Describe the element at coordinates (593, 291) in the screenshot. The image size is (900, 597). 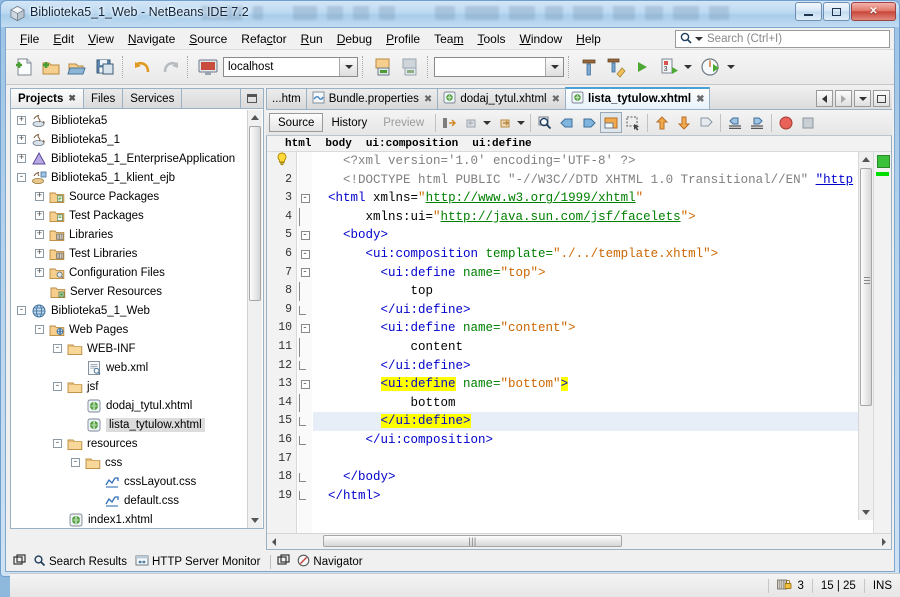
I see `code-line: top` at that location.